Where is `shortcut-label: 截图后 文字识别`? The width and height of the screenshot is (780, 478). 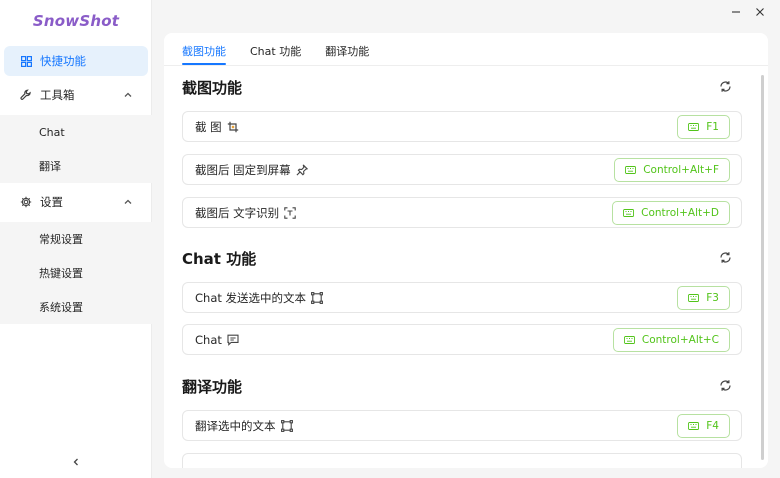
shortcut-label: 截图后 文字识别 is located at coordinates (237, 212).